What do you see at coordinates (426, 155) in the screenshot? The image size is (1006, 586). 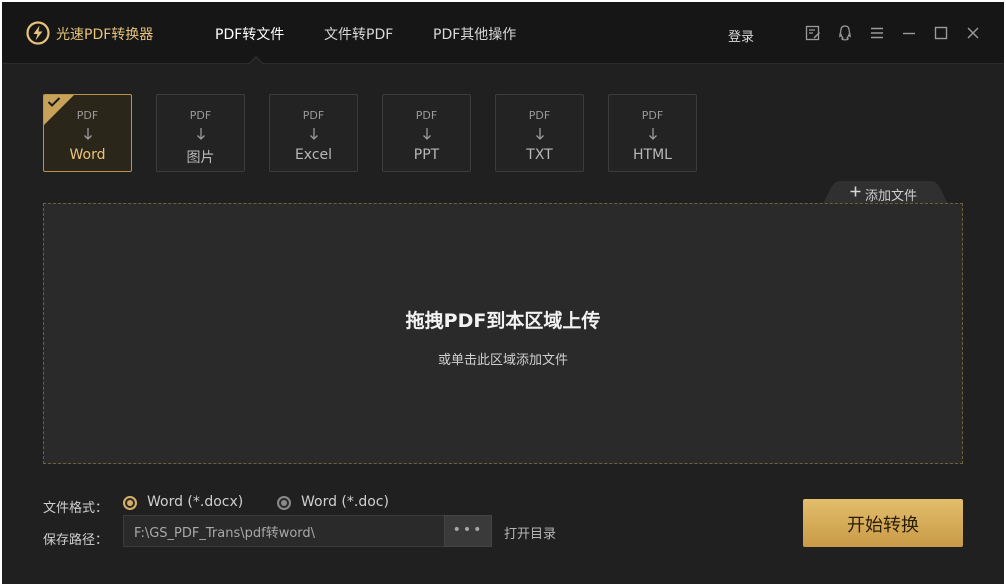 I see `format-target: PPT` at bounding box center [426, 155].